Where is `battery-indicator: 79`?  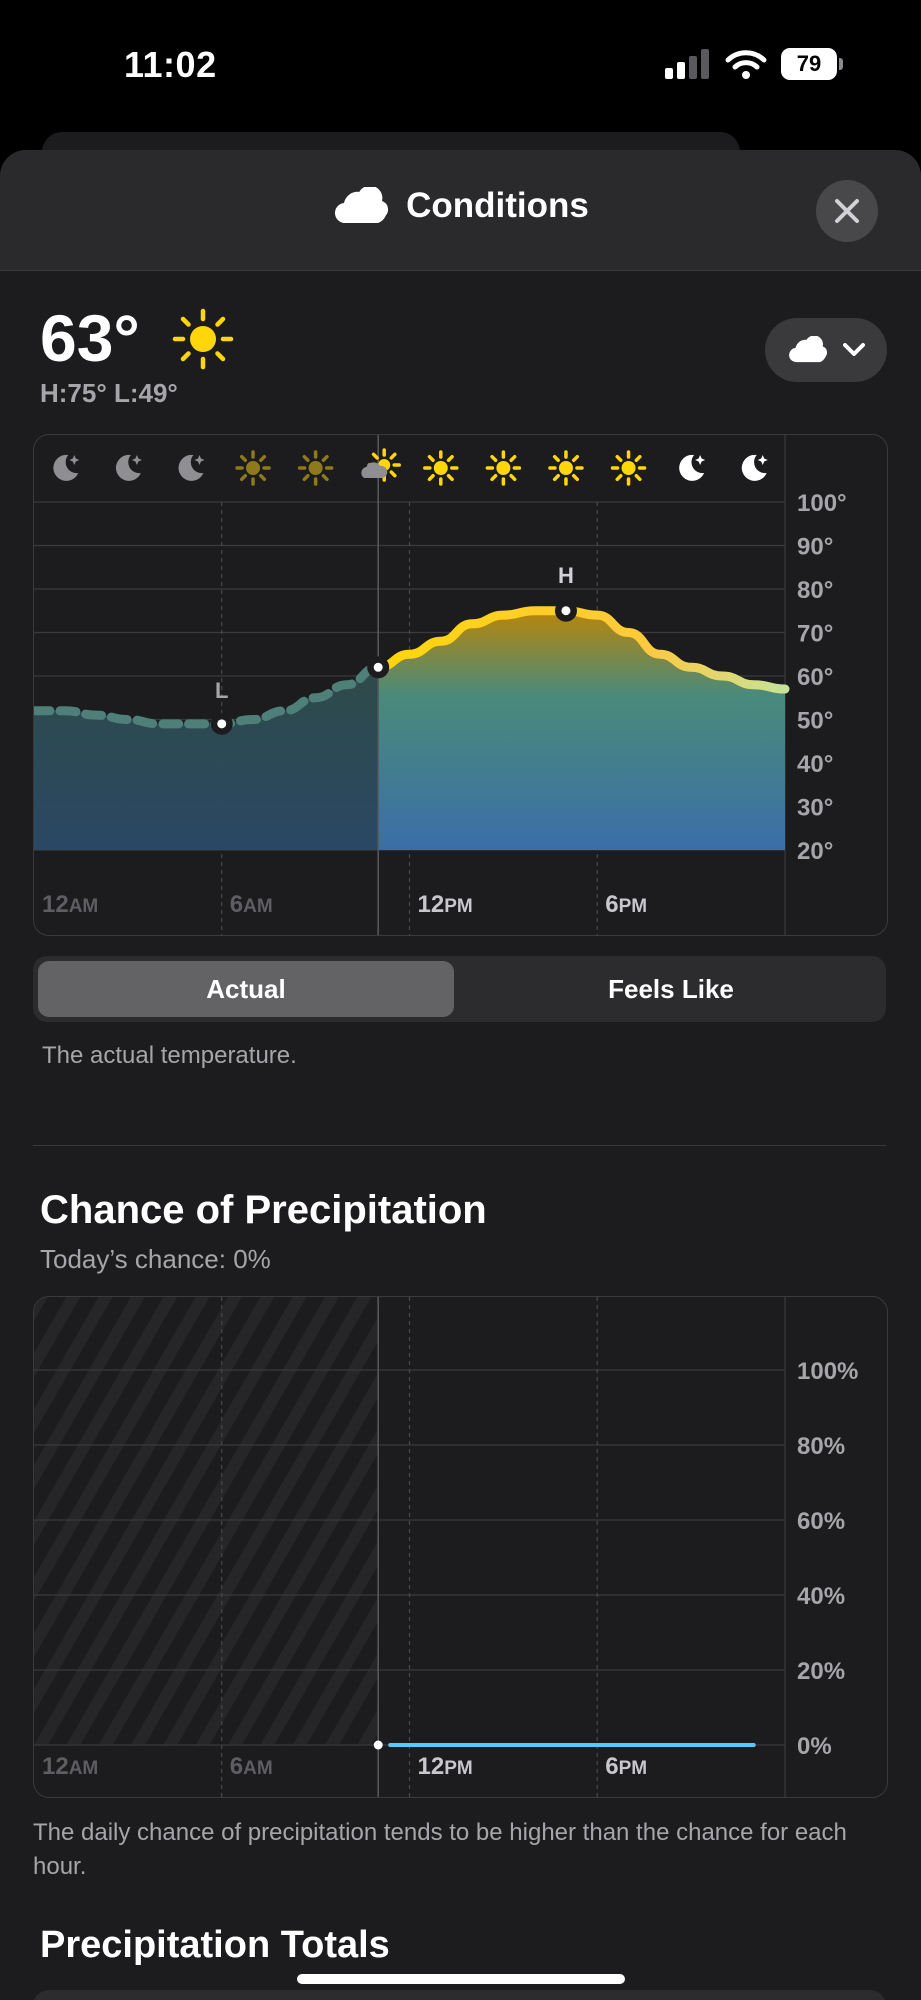 battery-indicator: 79 is located at coordinates (812, 64).